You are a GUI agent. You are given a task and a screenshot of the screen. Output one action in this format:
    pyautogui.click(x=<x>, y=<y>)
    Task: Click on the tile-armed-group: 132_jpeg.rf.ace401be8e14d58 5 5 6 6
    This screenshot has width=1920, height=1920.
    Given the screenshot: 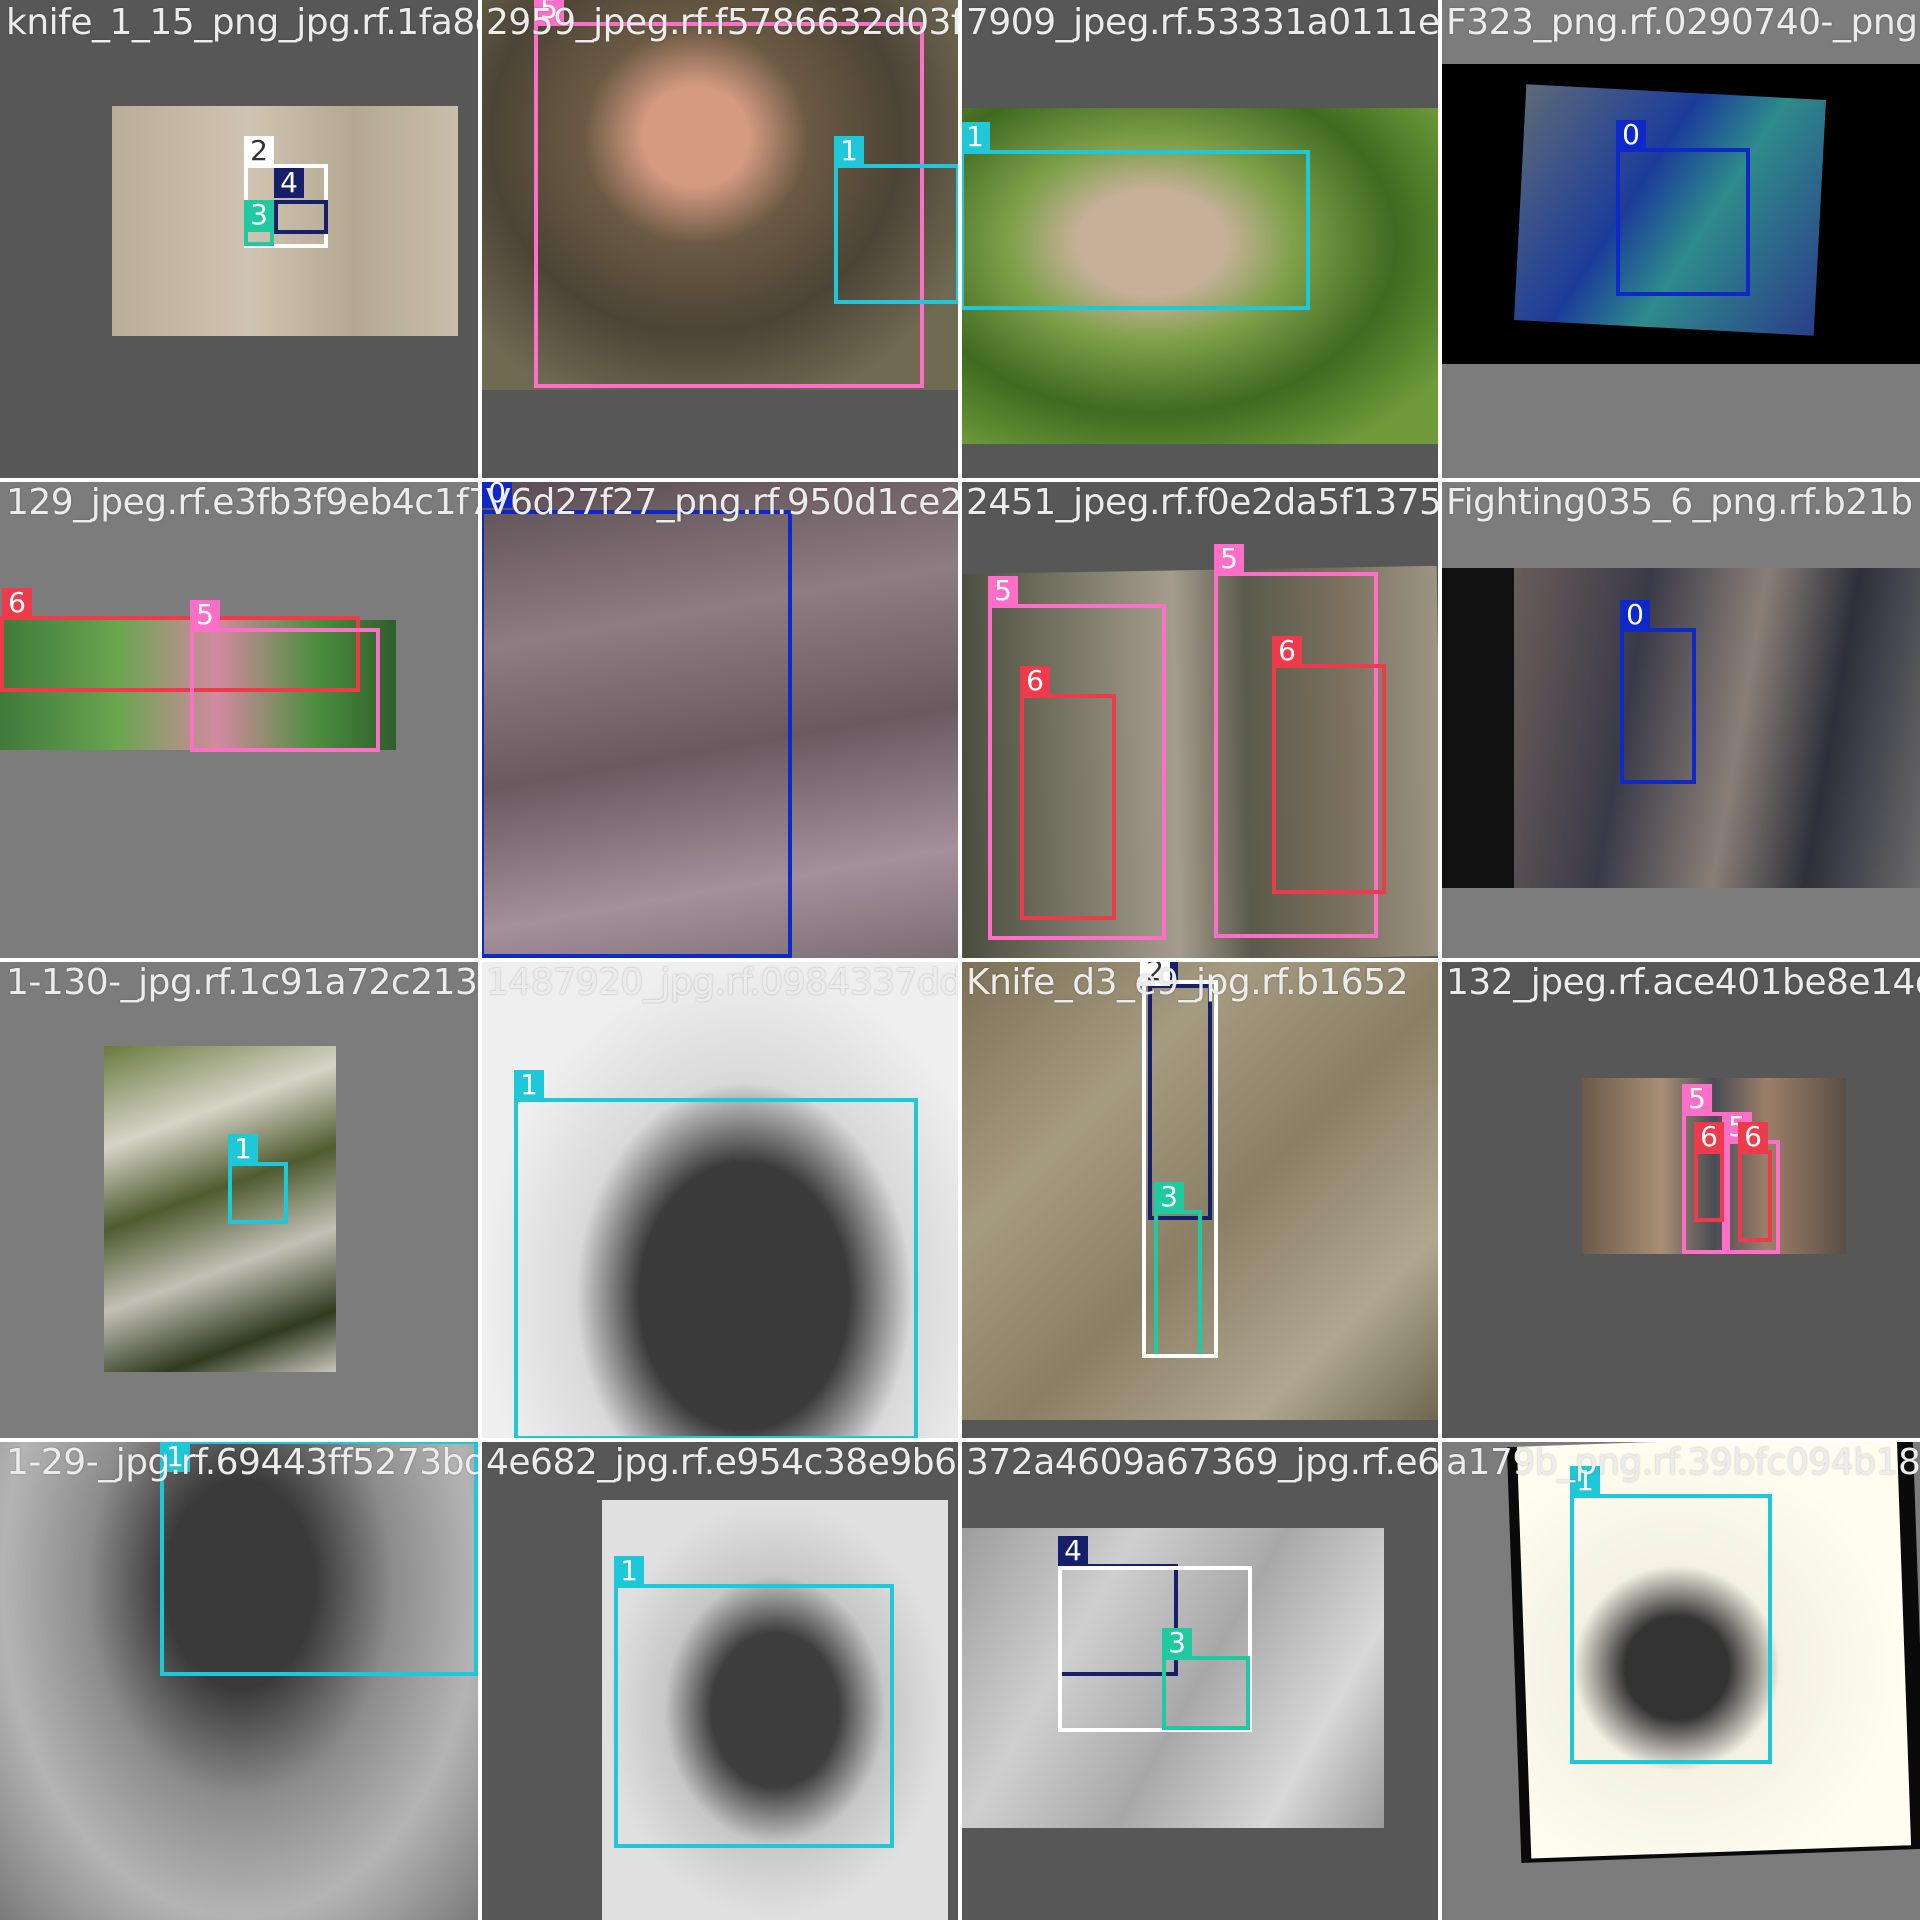 What is the action you would take?
    pyautogui.click(x=1680, y=1200)
    